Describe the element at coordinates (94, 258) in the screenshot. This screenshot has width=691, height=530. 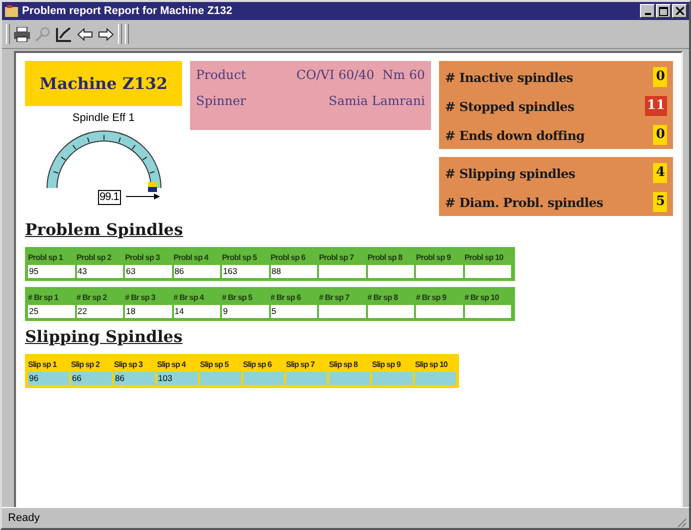
I see `column-header: Probl sp 2` at that location.